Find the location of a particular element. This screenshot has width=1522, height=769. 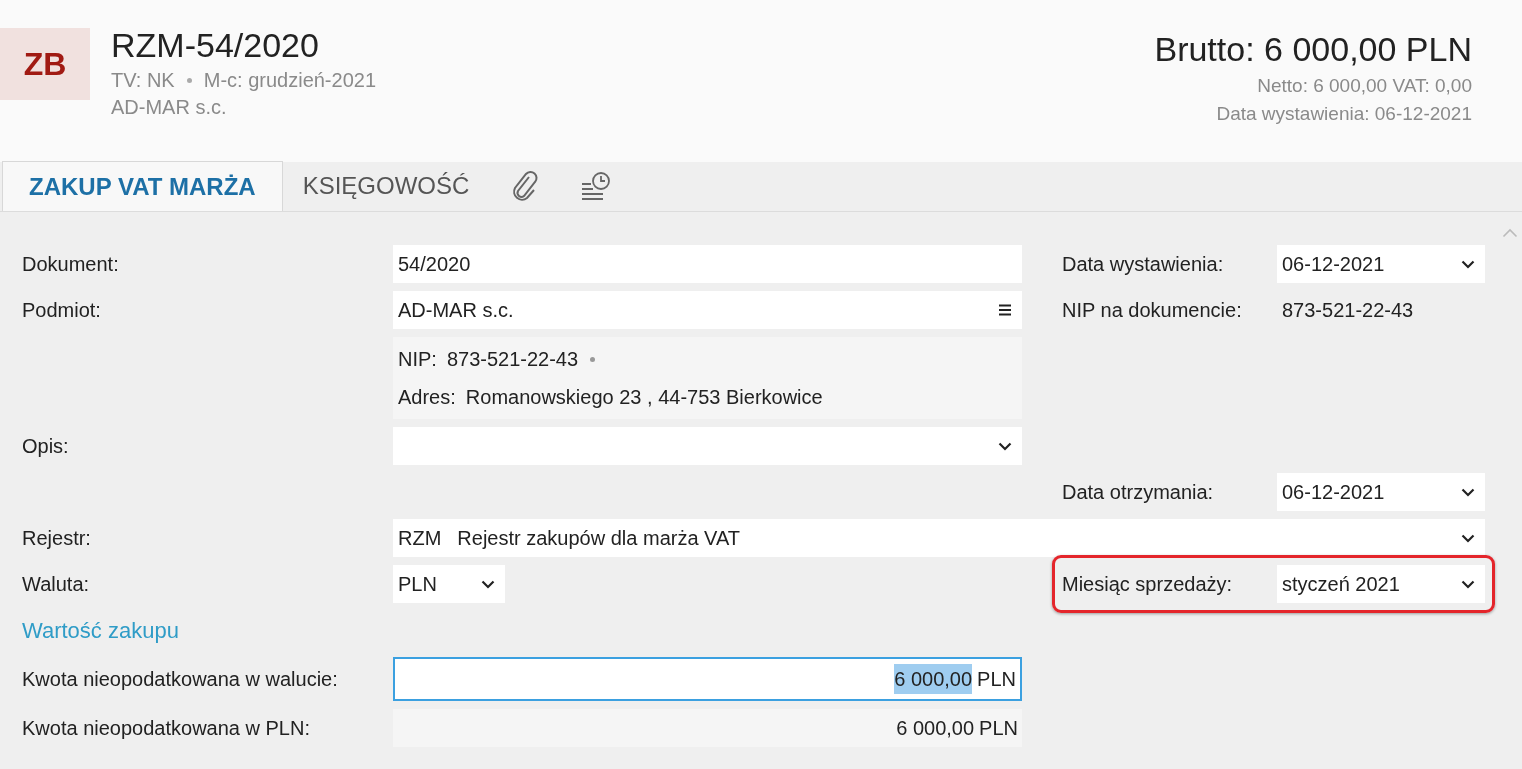

dropdown: RZM Rejestr zakupów dla marża VAT is located at coordinates (939, 538).